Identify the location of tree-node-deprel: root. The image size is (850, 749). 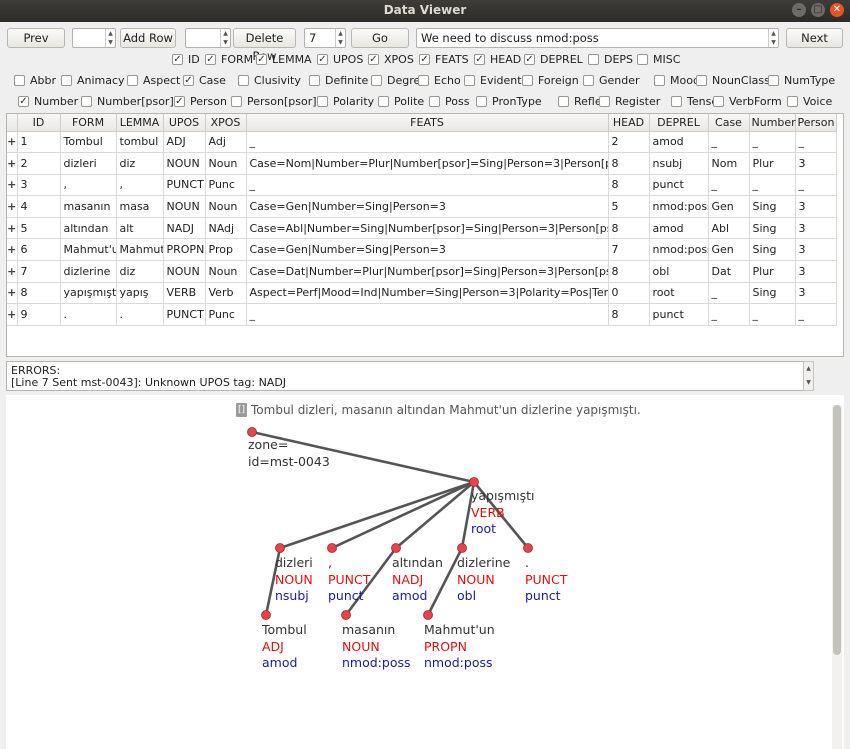
(484, 528).